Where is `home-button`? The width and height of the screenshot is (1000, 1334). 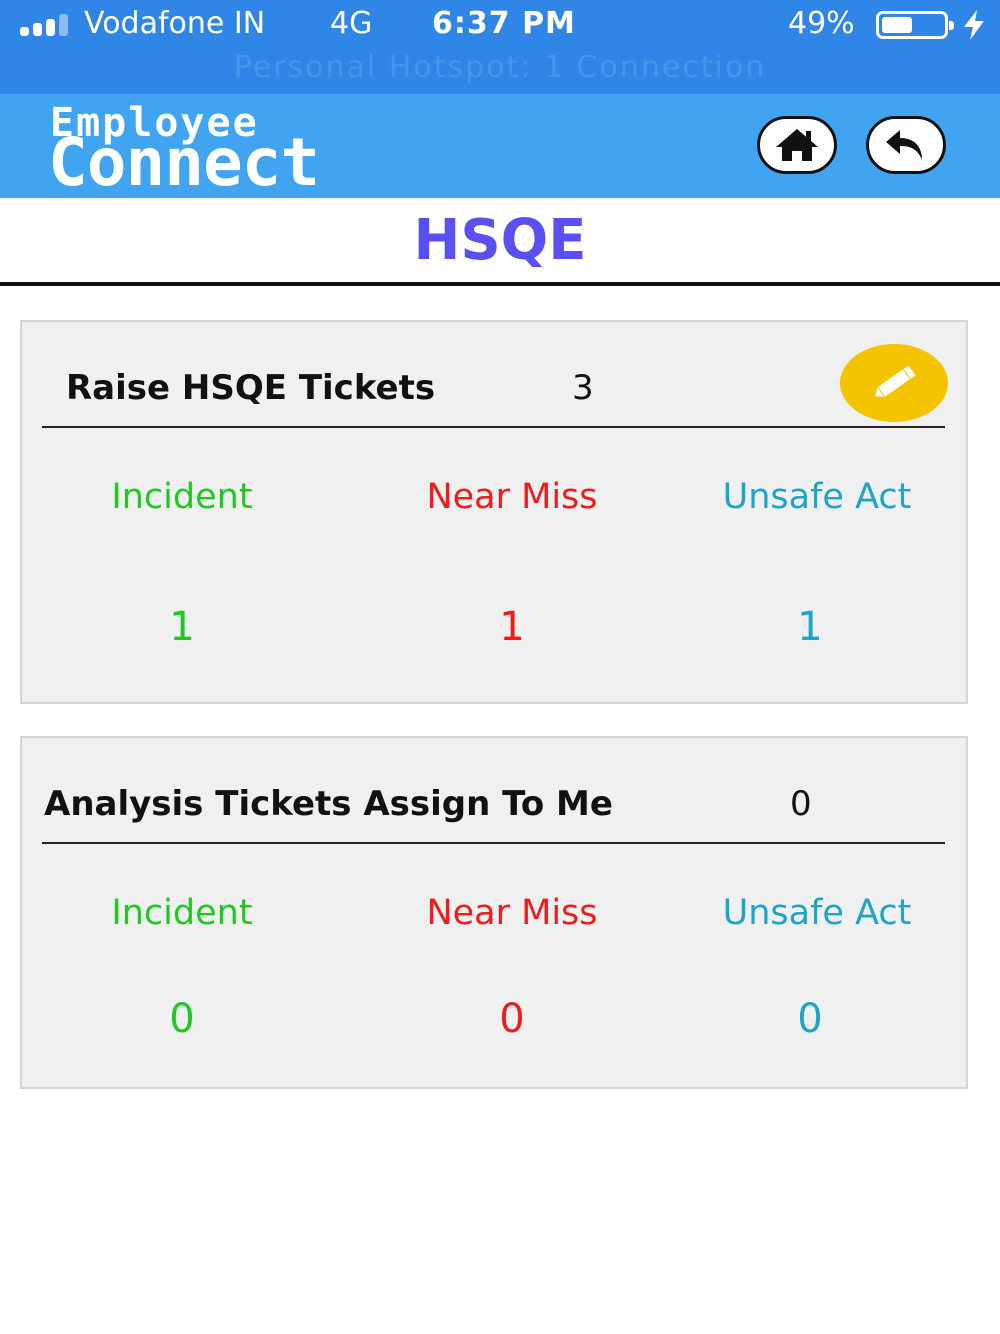 home-button is located at coordinates (797, 145).